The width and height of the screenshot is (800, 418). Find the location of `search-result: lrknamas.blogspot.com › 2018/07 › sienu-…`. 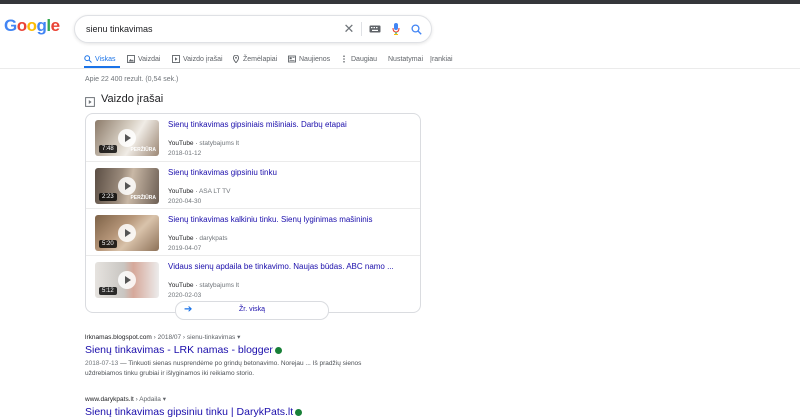

search-result: lrknamas.blogspot.com › 2018/07 › sienu-… is located at coordinates (235, 356).